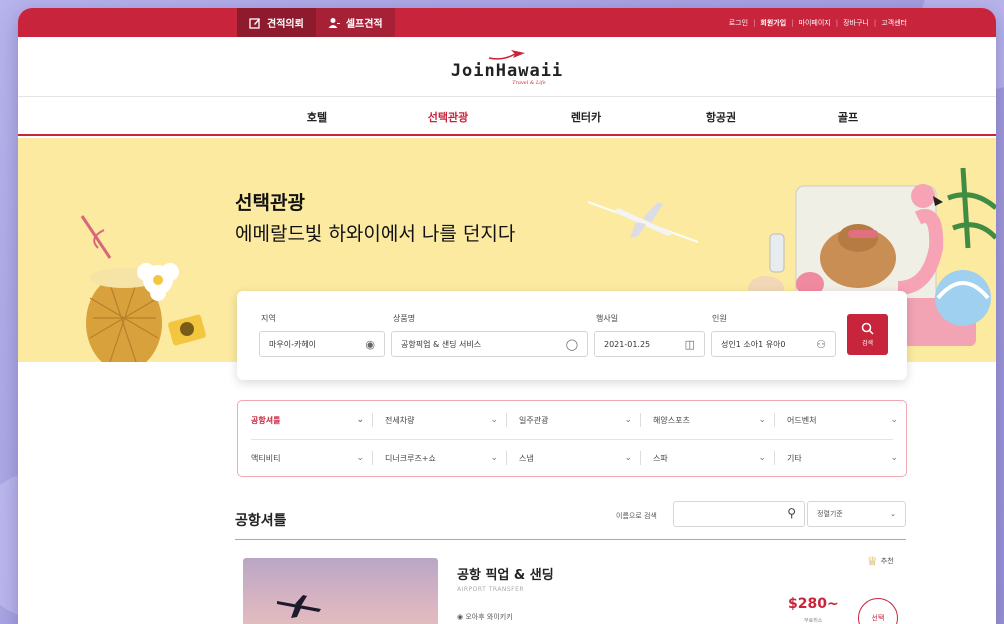  Describe the element at coordinates (719, 318) in the screenshot. I see `people-label: 인원` at that location.